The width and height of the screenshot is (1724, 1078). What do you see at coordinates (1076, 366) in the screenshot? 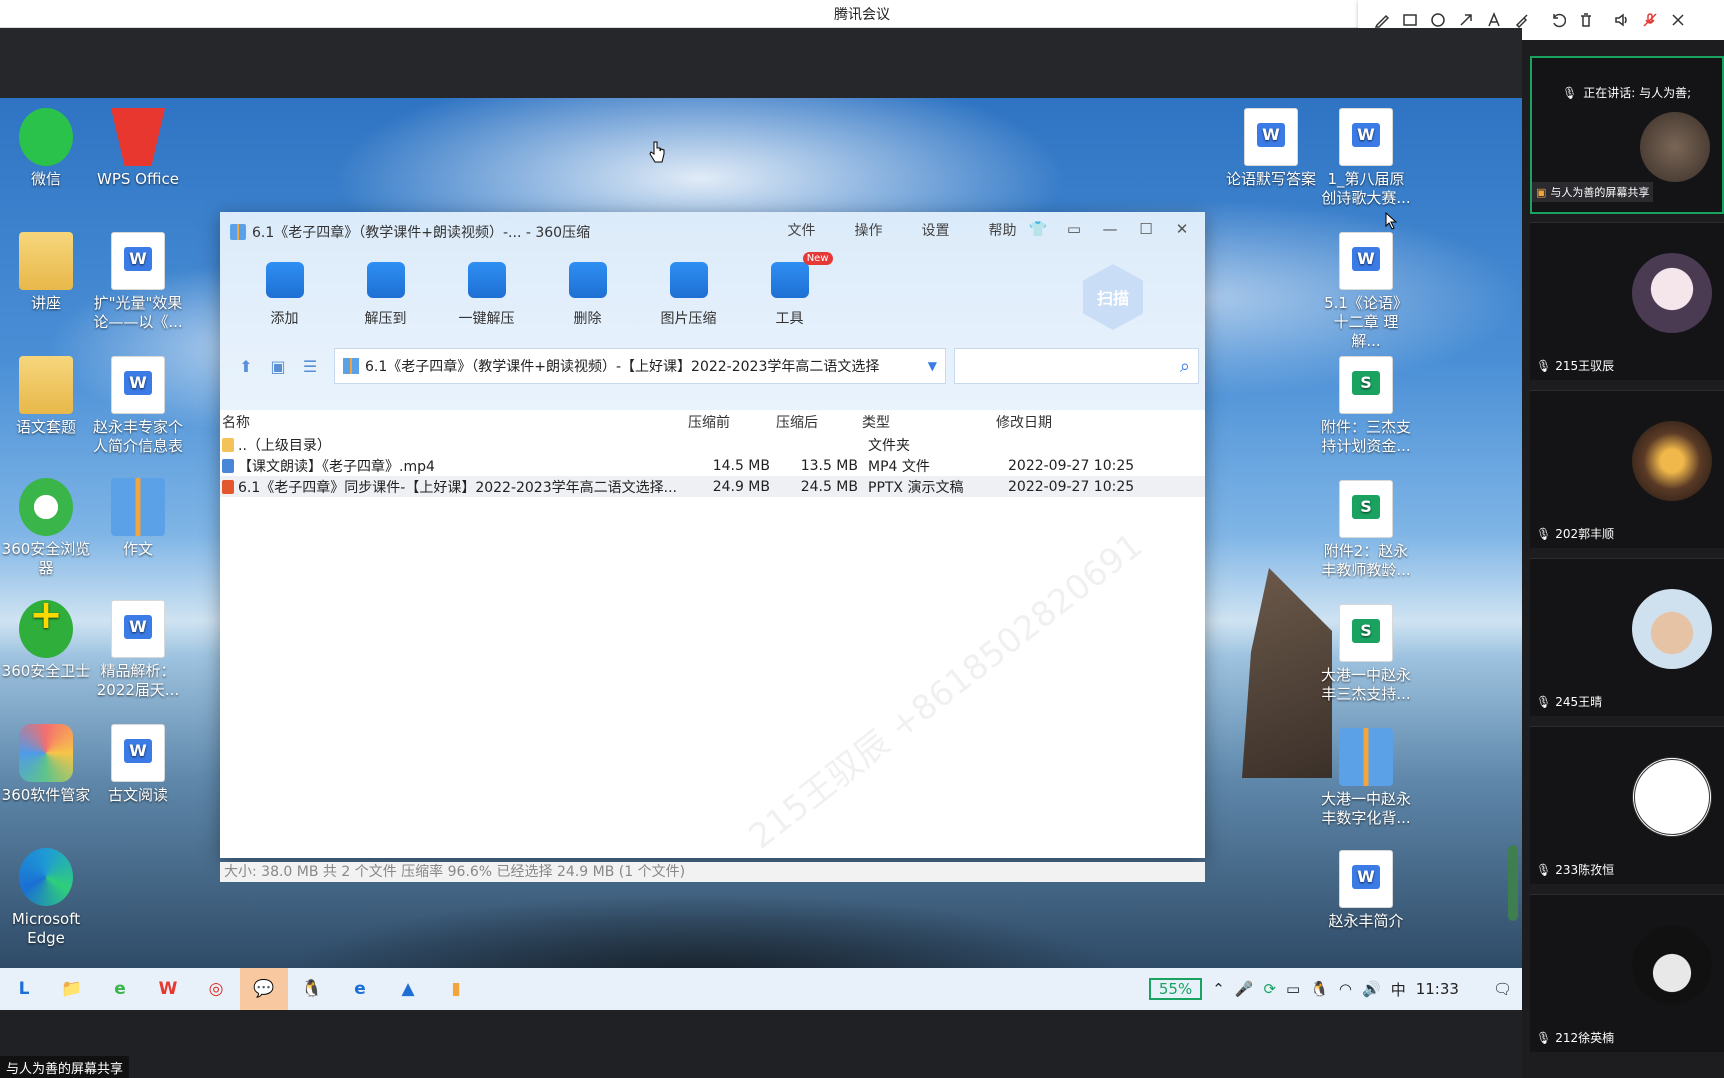
I see `search-input: ⌕` at bounding box center [1076, 366].